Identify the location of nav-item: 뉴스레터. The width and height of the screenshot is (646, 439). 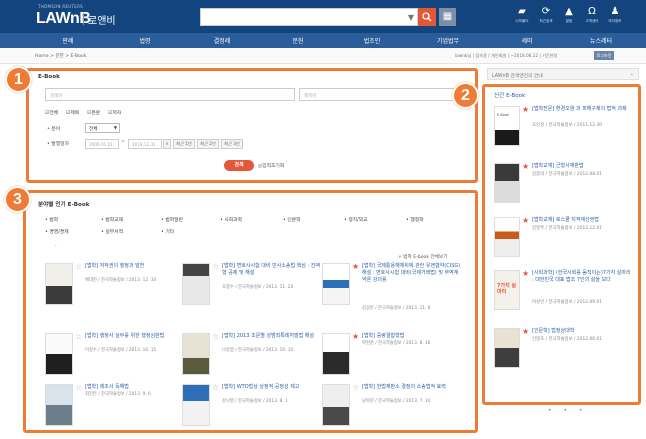
(601, 40).